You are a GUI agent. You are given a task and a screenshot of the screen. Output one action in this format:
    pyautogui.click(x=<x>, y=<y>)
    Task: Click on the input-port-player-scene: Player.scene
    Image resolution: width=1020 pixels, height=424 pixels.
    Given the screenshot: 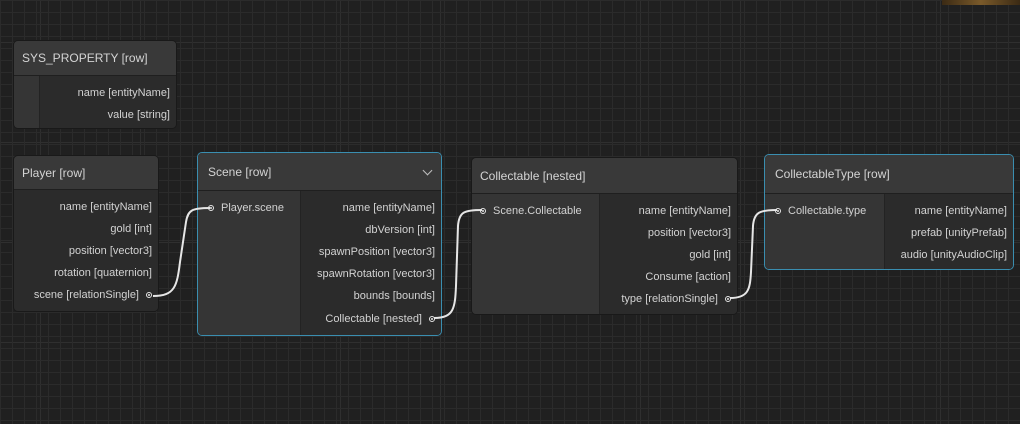 What is the action you would take?
    pyautogui.click(x=246, y=208)
    